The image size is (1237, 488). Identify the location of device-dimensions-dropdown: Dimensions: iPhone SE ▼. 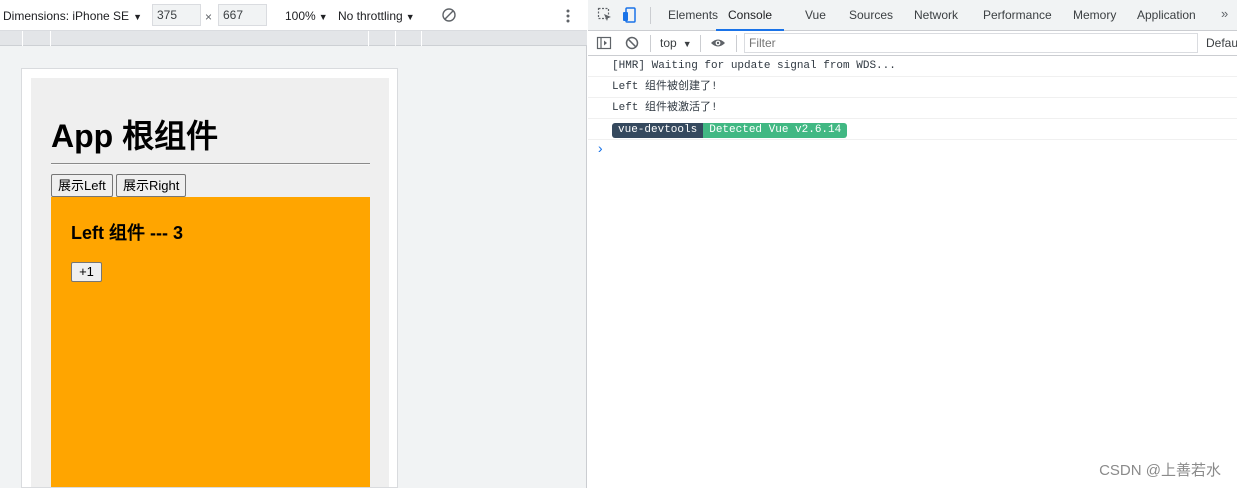
(72, 16).